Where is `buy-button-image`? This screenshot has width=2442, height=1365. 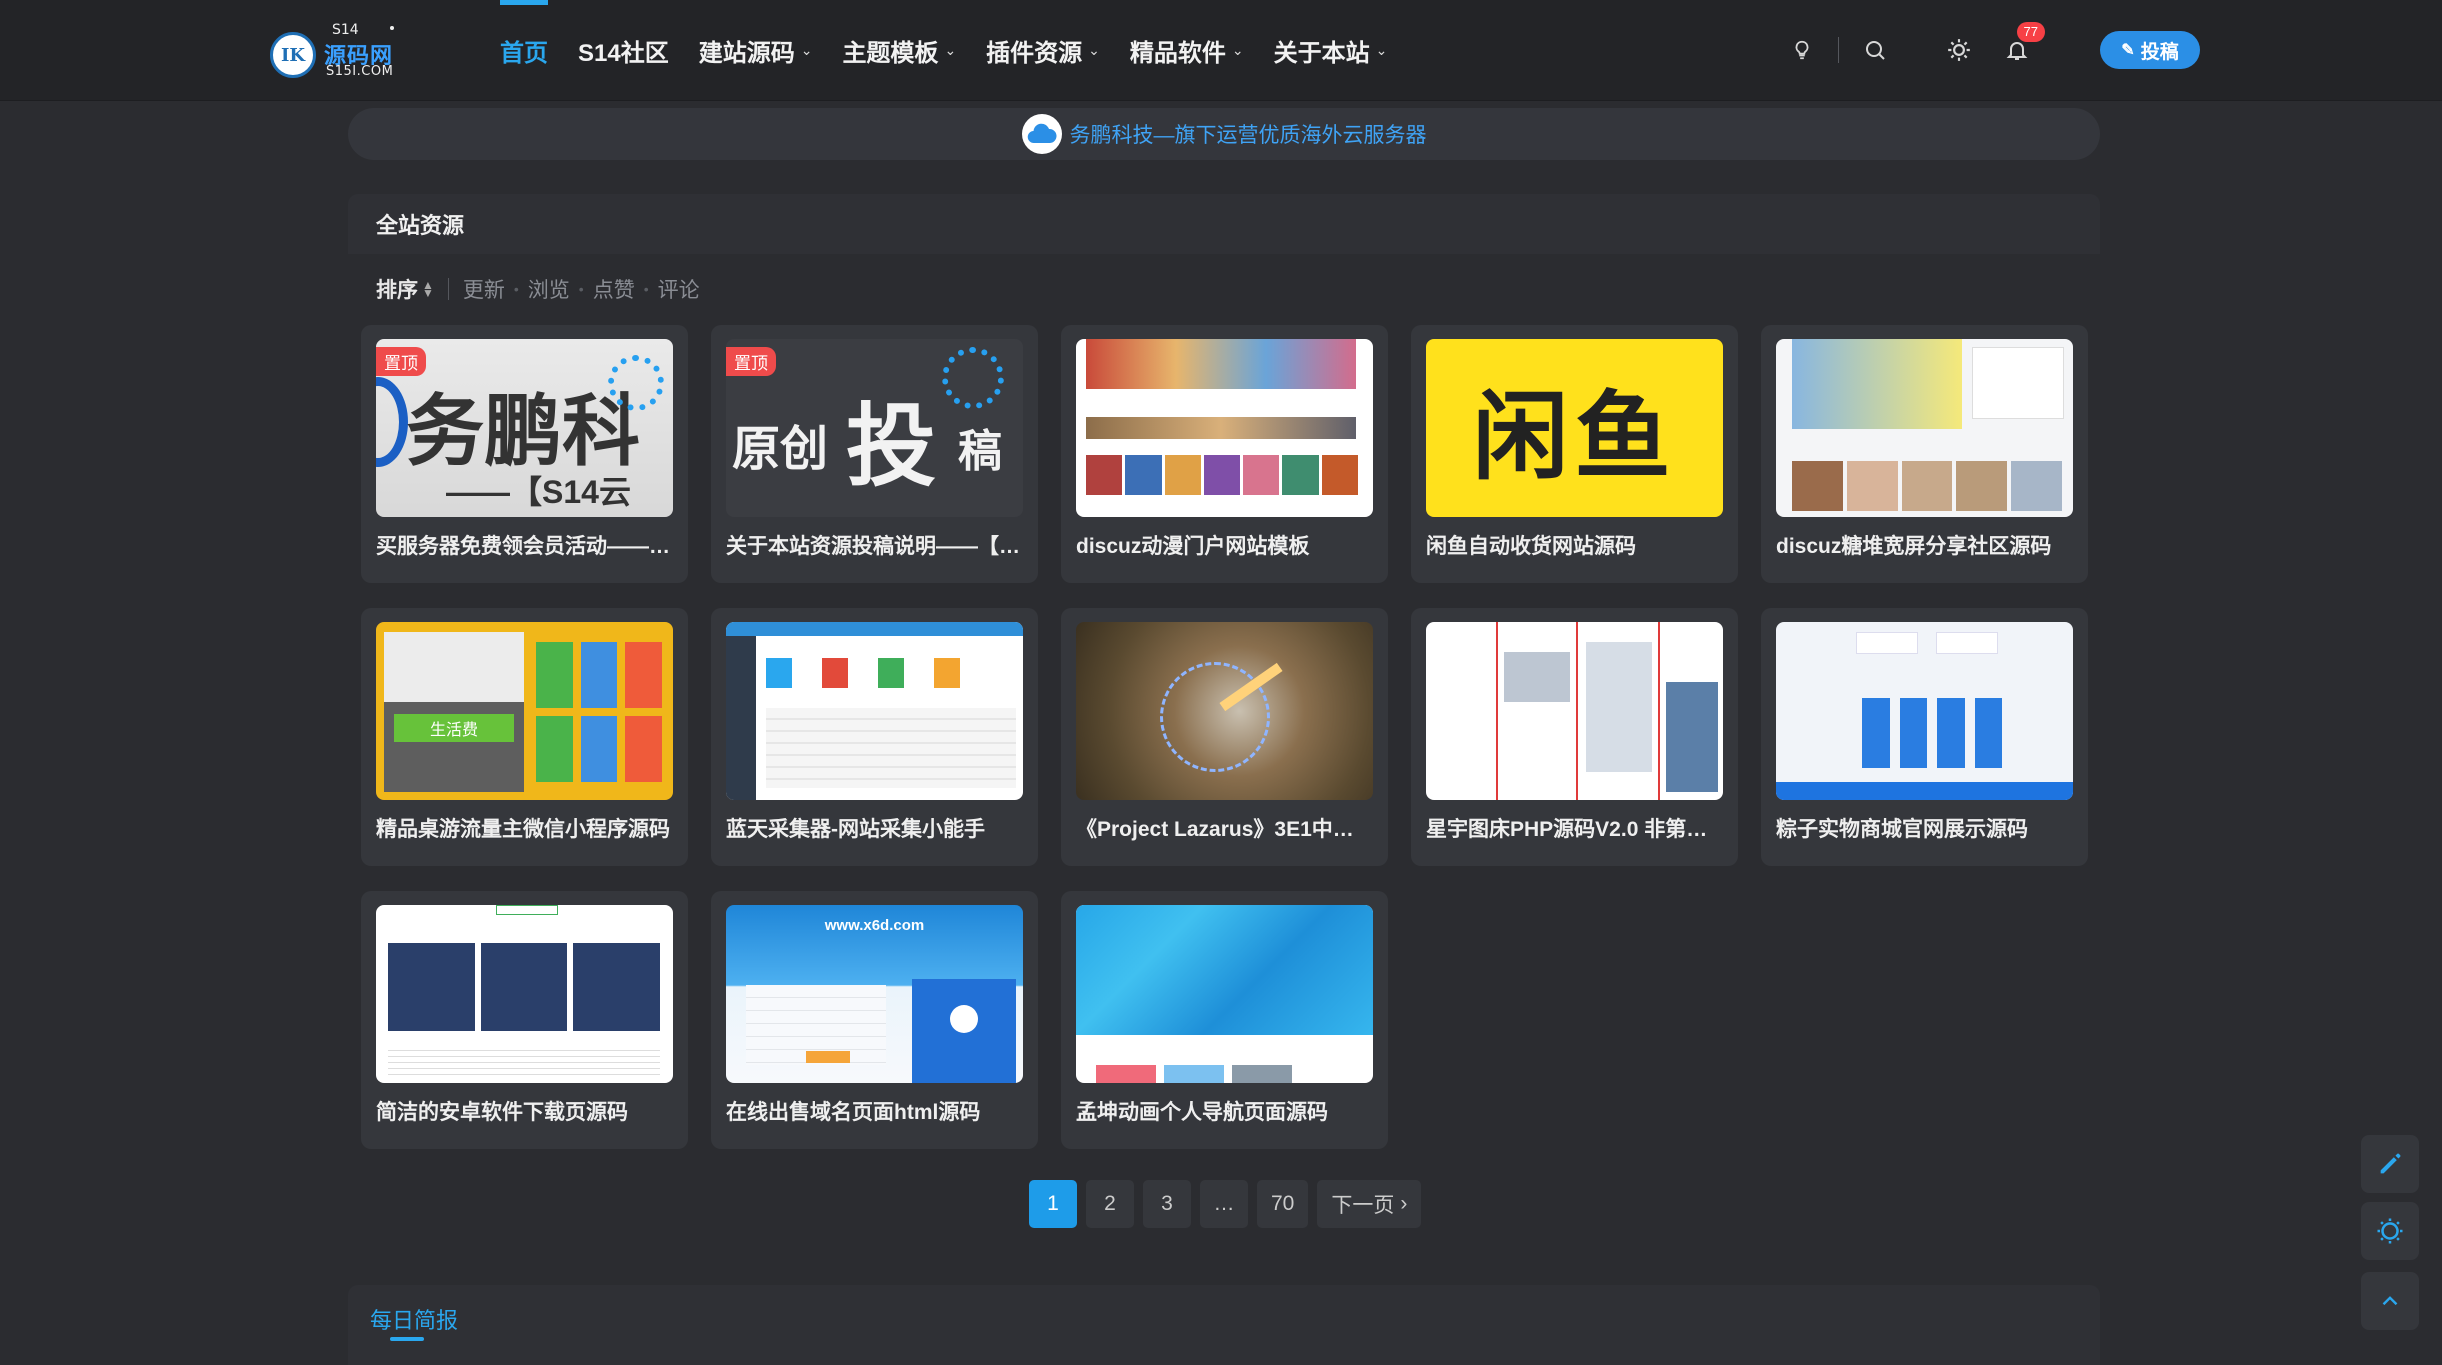 buy-button-image is located at coordinates (828, 1057).